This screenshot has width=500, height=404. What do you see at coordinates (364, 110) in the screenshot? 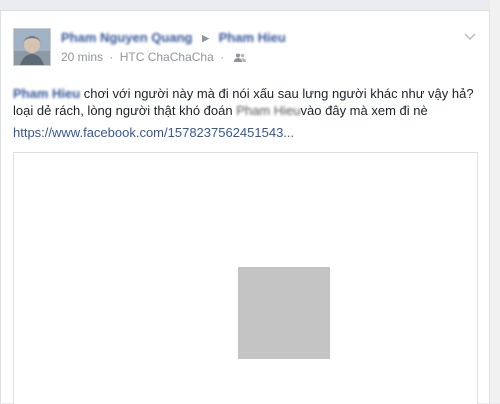
I see `post-message-part2: vào đây mà xem đi nè` at bounding box center [364, 110].